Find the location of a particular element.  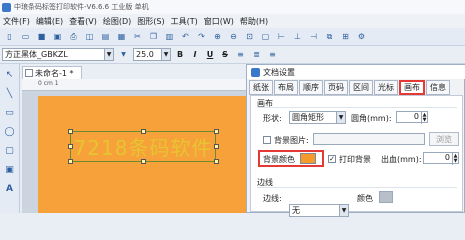

line-icon: ╲ is located at coordinates (9, 93).